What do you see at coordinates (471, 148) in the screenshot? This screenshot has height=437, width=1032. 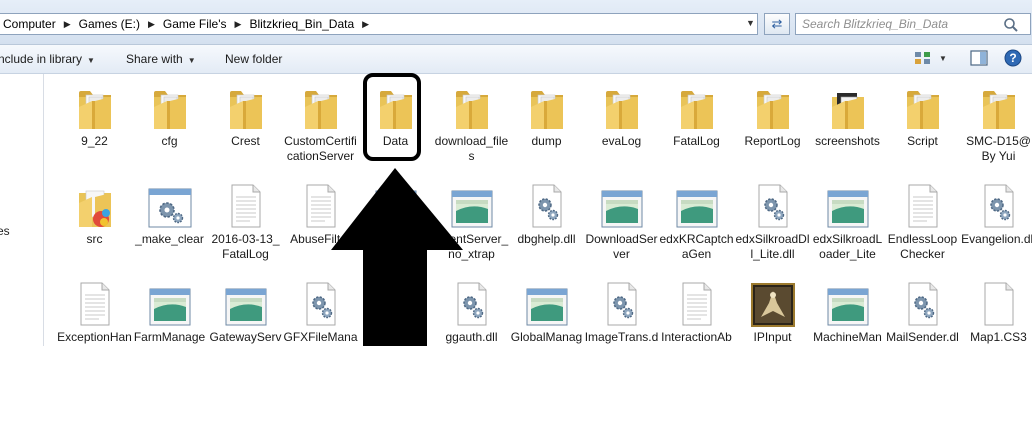 I see `file-label: download_files` at bounding box center [471, 148].